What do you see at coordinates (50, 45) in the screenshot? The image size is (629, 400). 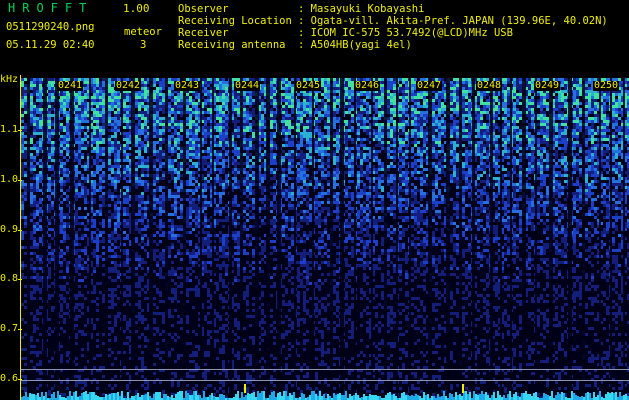 I see `date-time: 05.11.29 02:40` at bounding box center [50, 45].